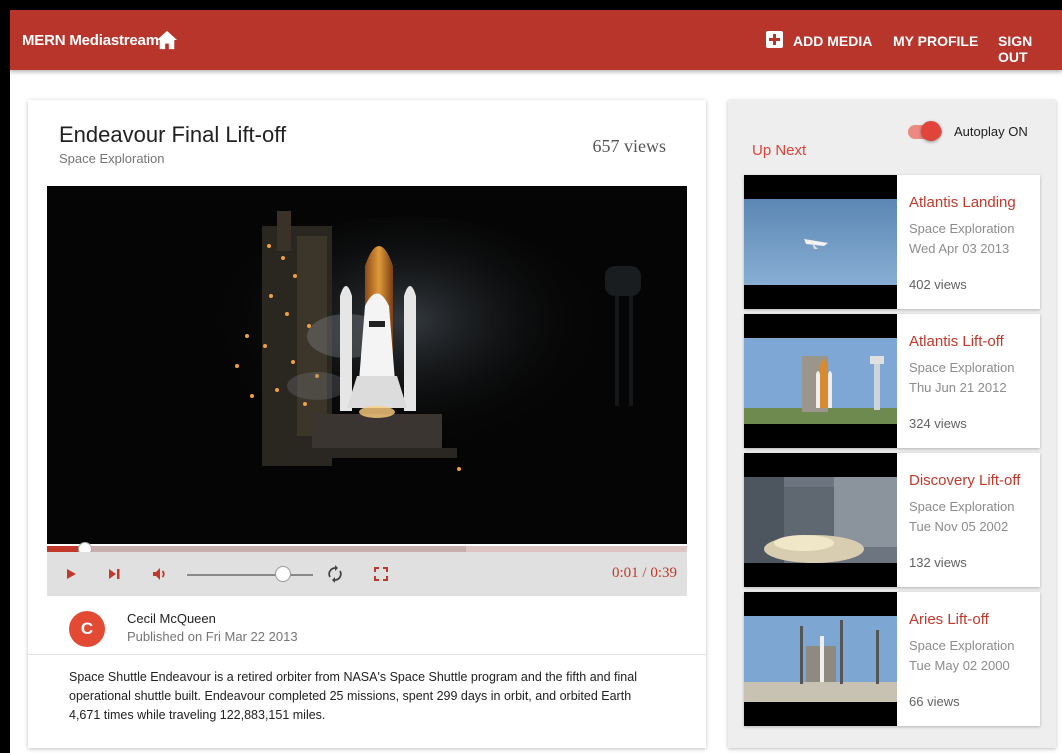  Describe the element at coordinates (5, 376) in the screenshot. I see `window-border-left` at that location.